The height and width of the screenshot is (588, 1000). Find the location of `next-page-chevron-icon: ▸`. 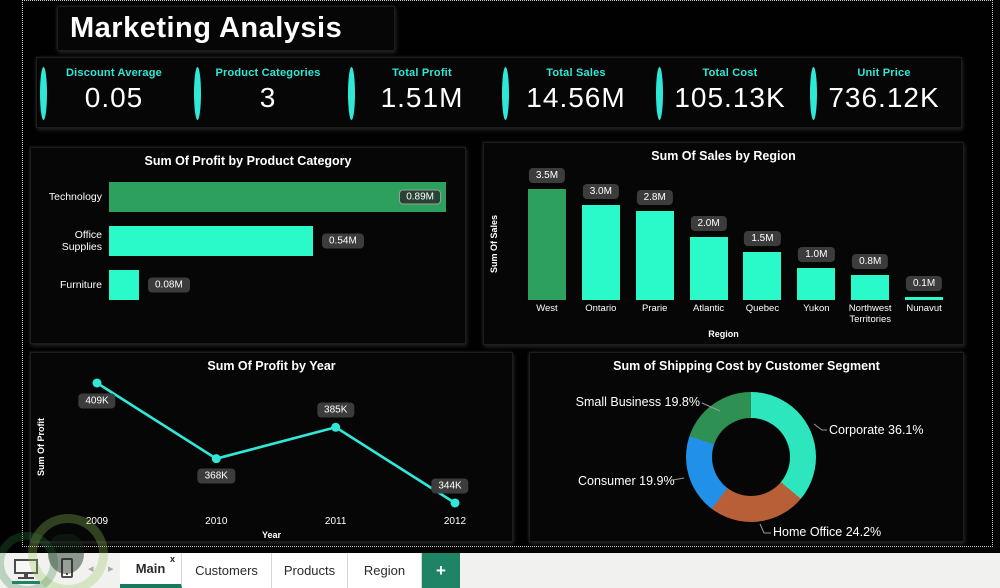

next-page-chevron-icon: ▸ is located at coordinates (111, 568).